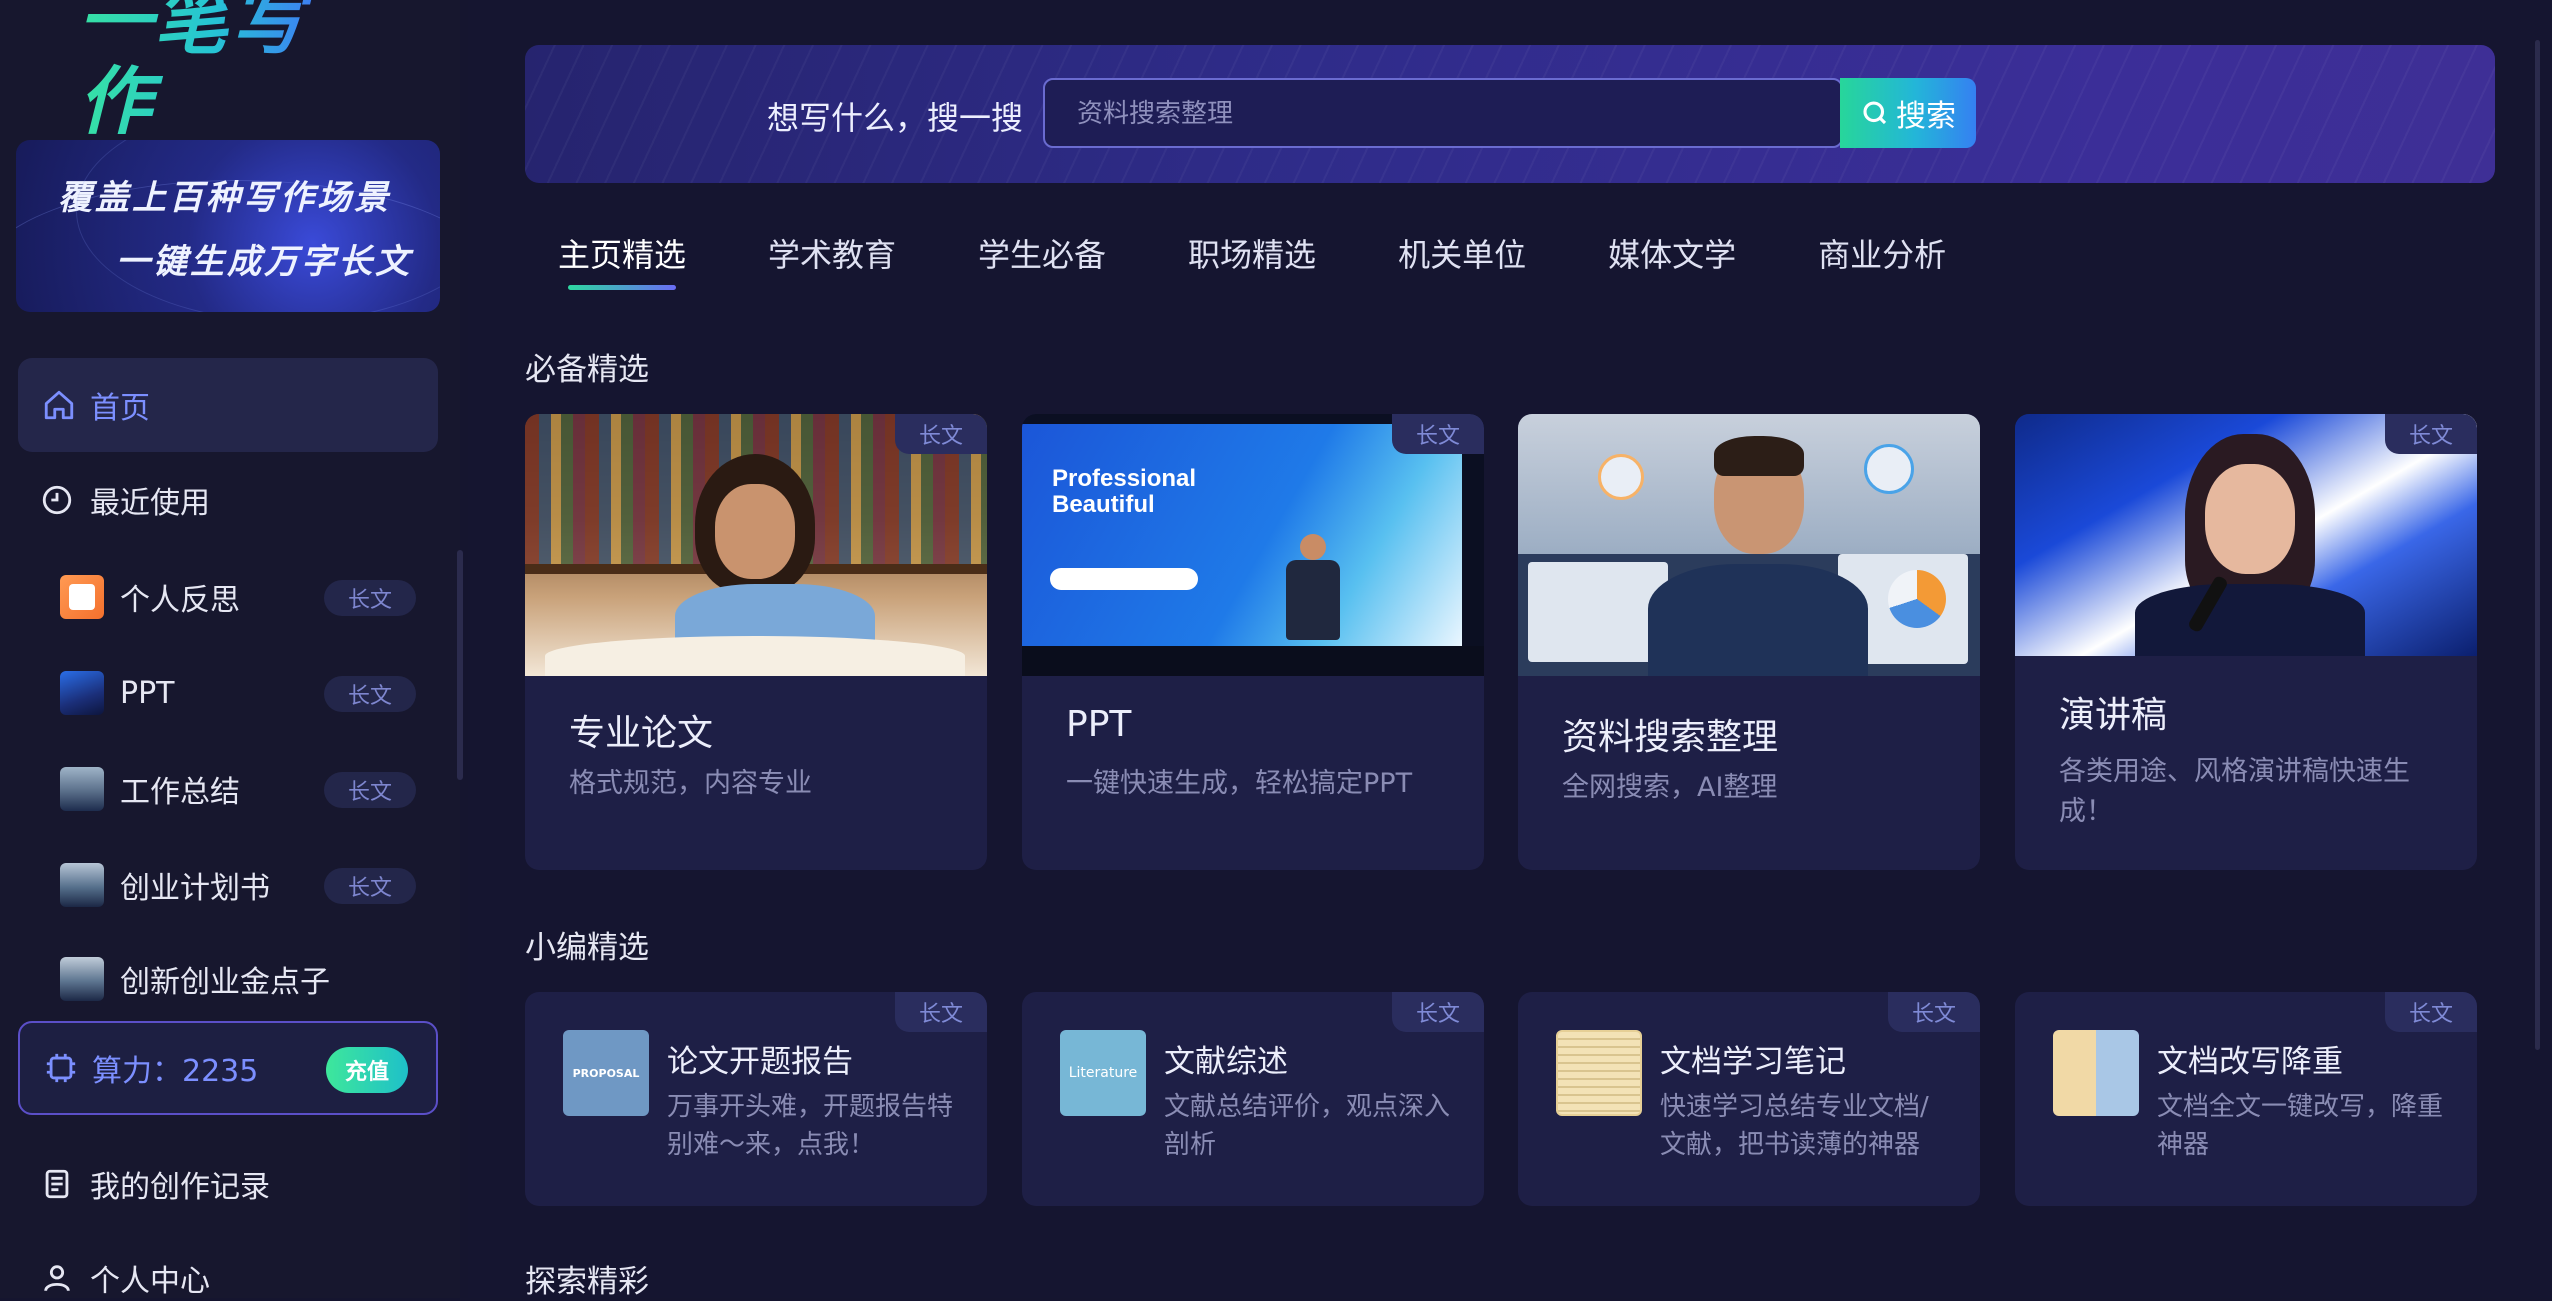  I want to click on sidebar-item-records: 我的创作记录, so click(155, 1184).